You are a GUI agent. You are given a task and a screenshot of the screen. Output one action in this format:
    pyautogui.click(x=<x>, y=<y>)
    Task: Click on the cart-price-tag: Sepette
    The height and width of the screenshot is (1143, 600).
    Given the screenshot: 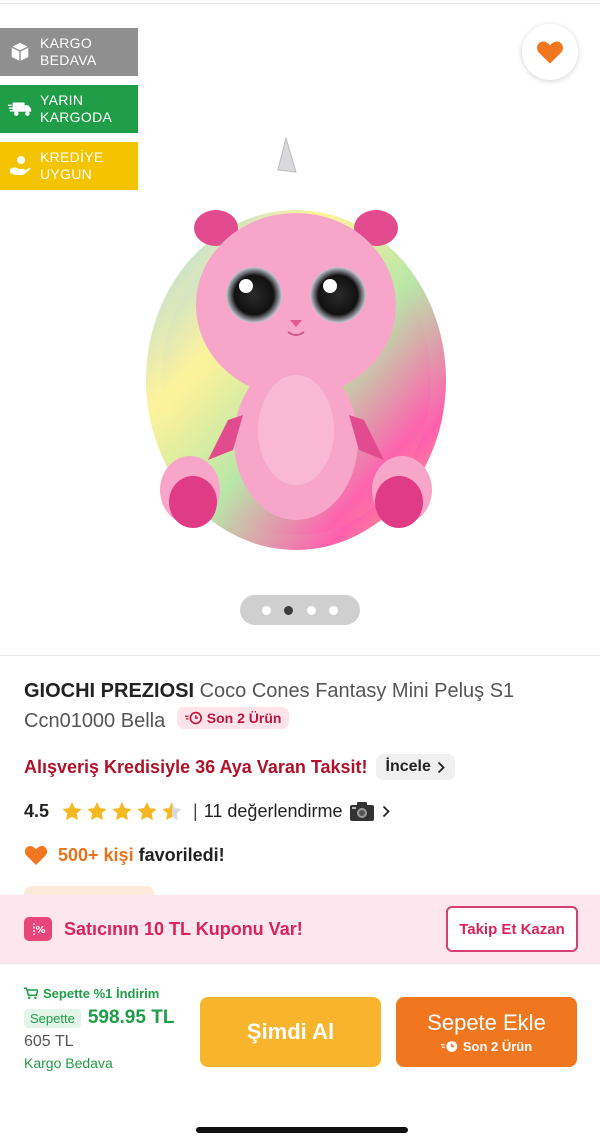 What is the action you would take?
    pyautogui.click(x=52, y=1018)
    